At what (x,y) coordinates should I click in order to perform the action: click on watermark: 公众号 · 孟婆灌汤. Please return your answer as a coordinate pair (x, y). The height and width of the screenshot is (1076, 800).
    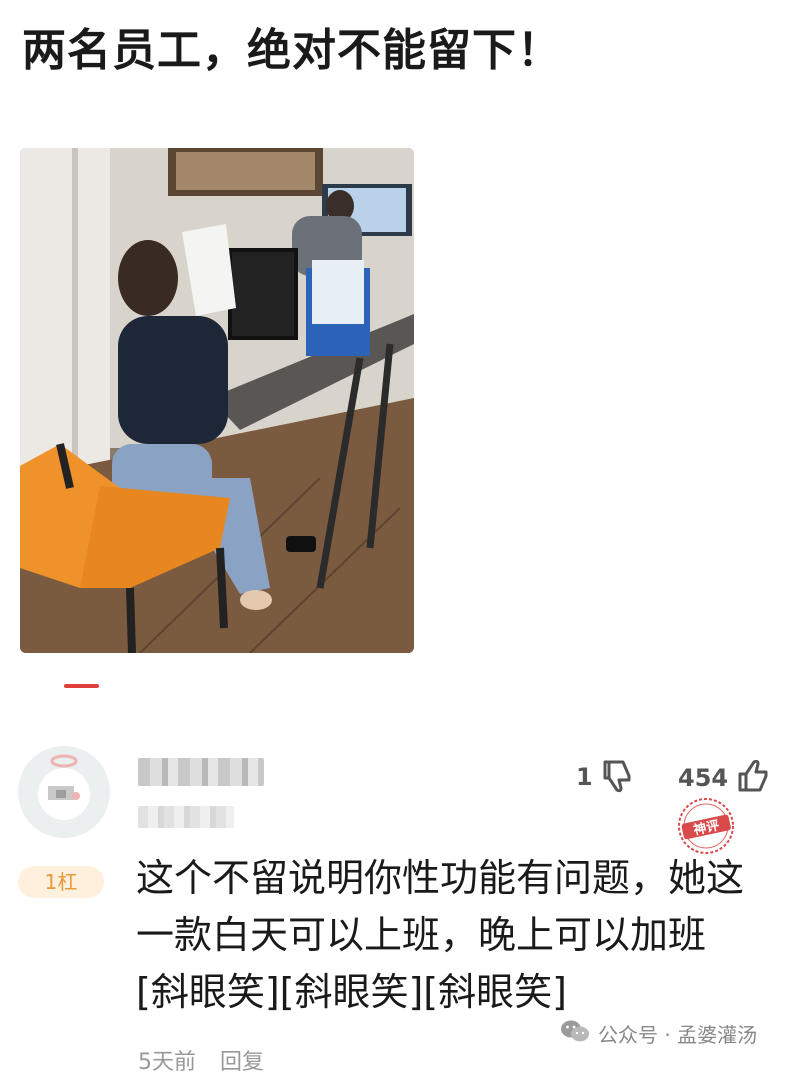
    Looking at the image, I should click on (658, 1033).